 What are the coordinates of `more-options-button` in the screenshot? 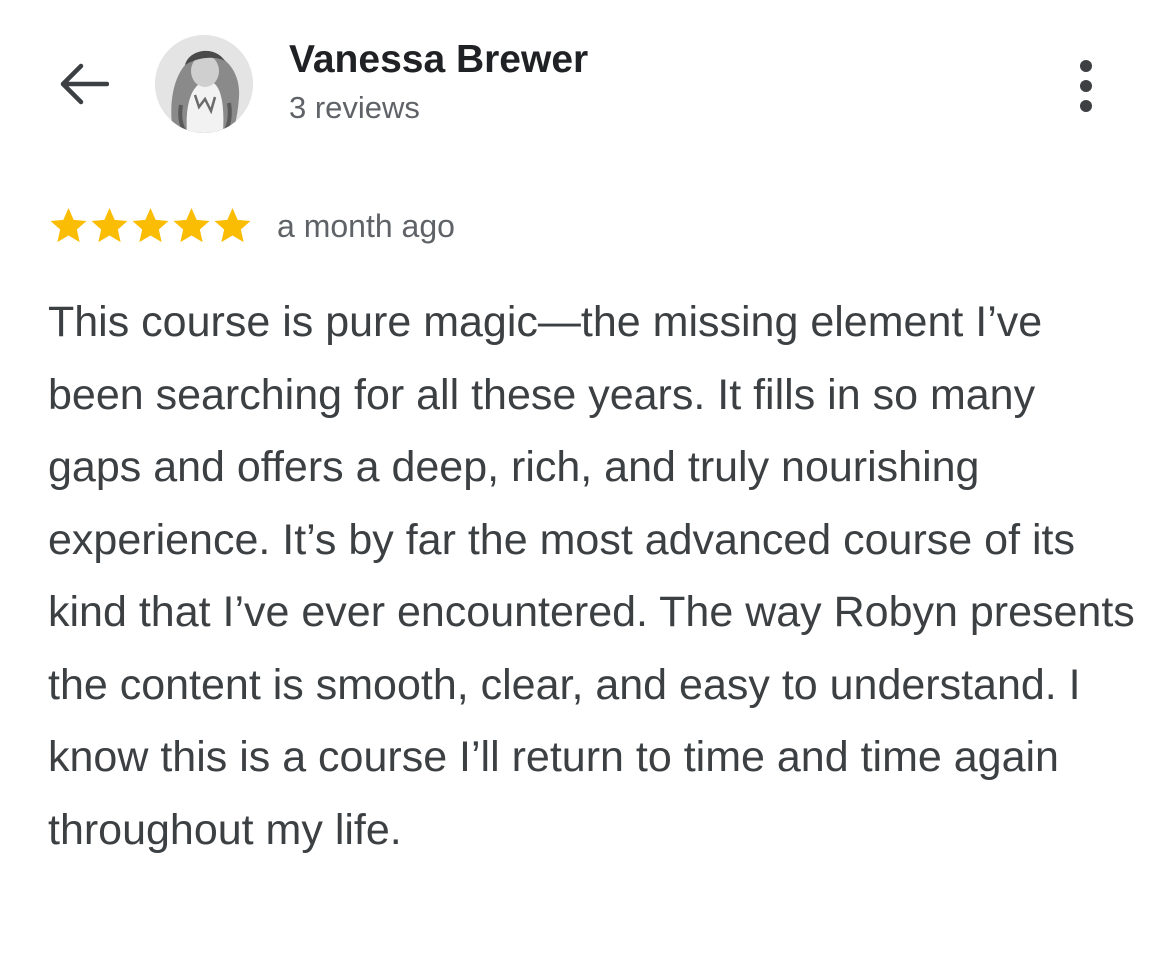 It's located at (1086, 86).